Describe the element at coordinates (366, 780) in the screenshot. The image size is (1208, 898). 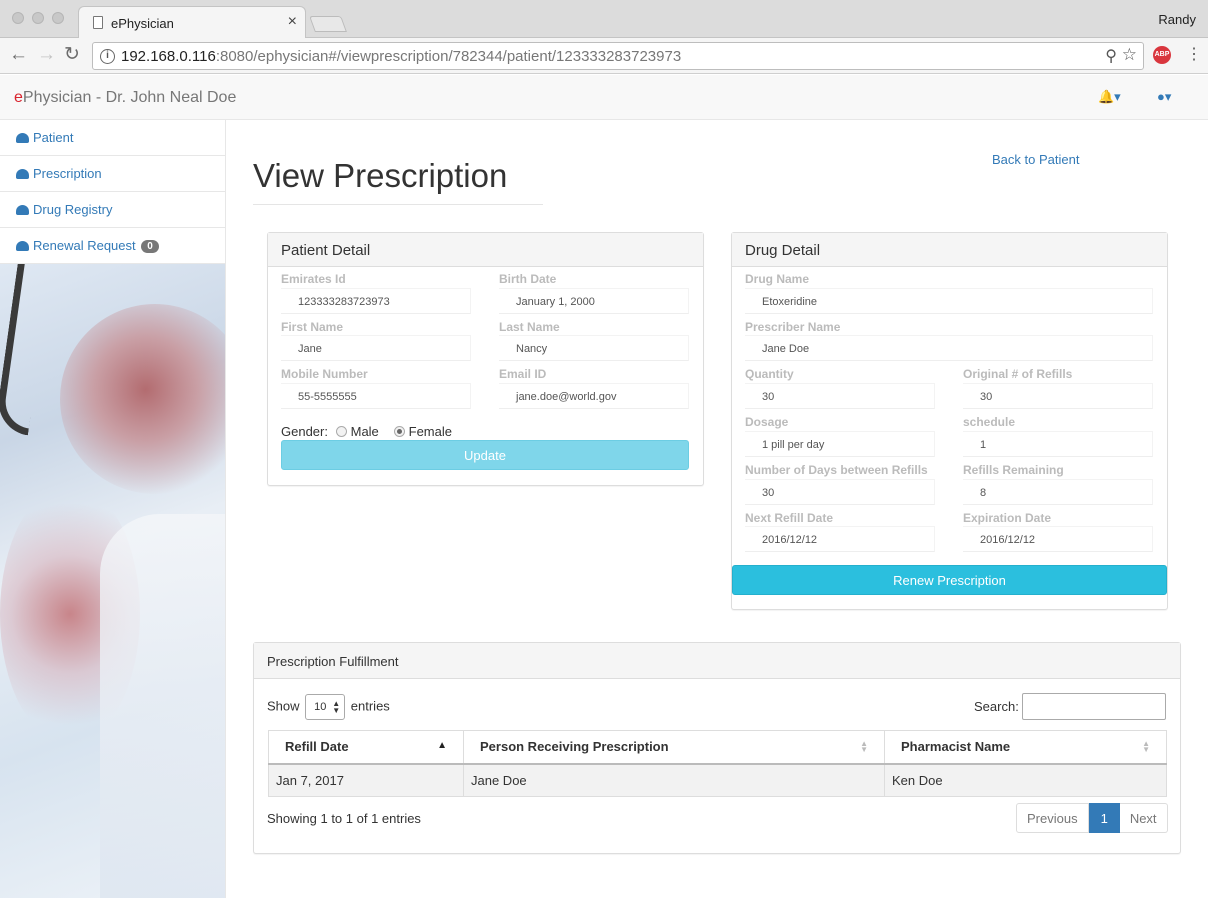
I see `refill-date-cell: Jan 7, 2017` at that location.